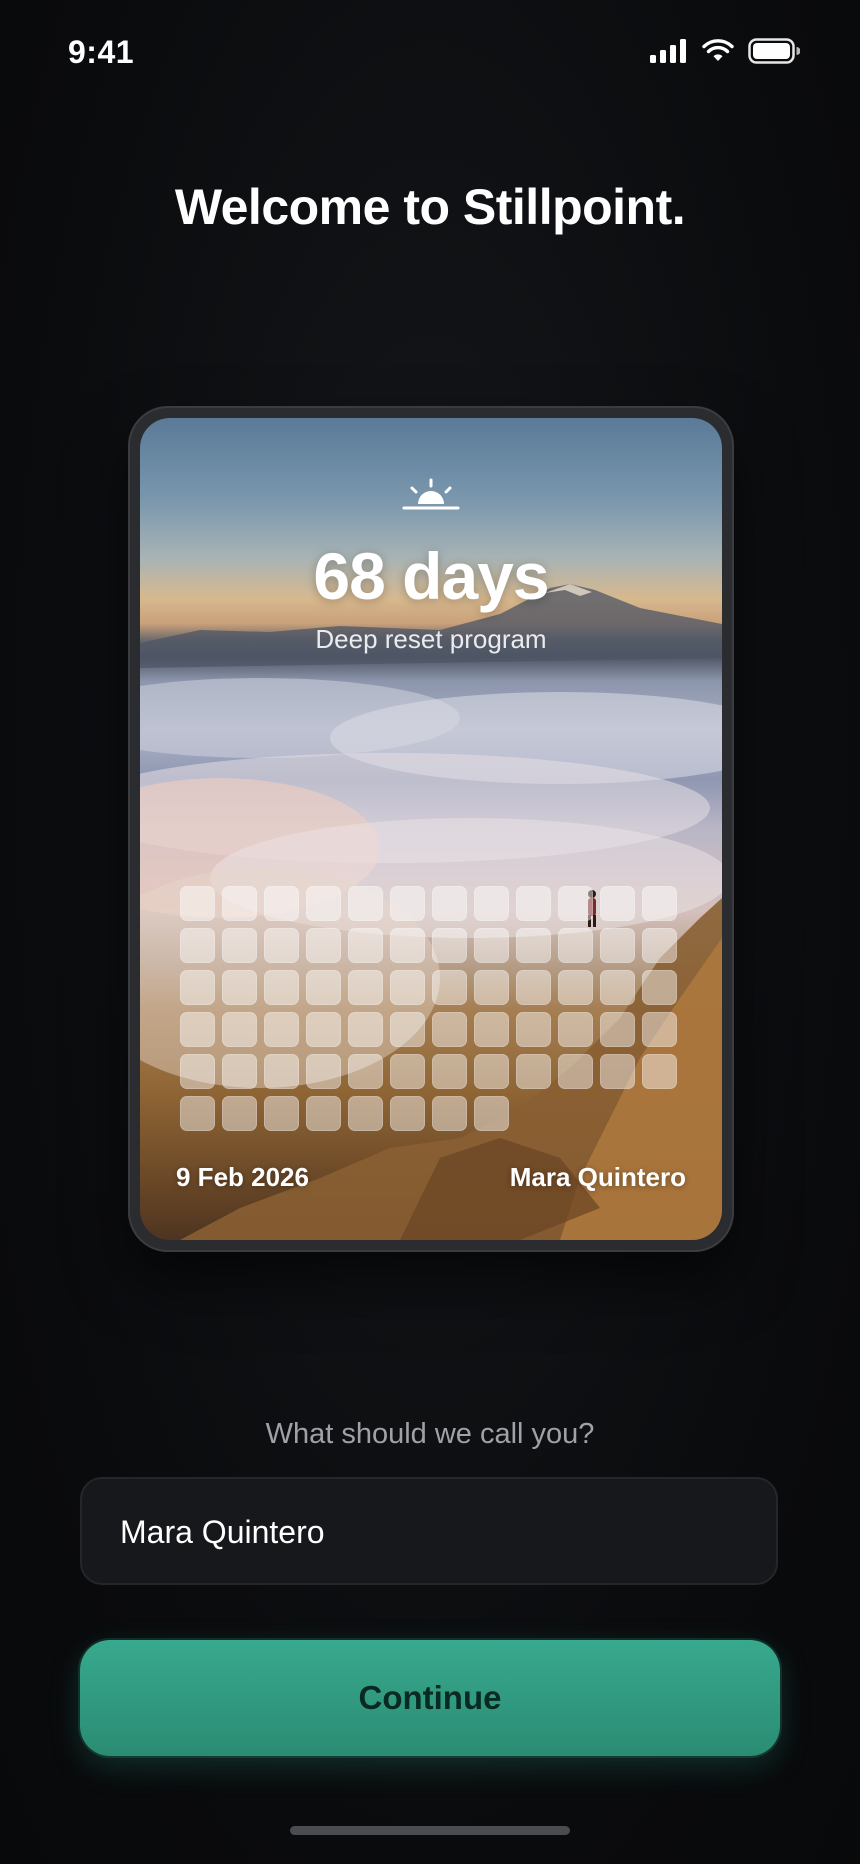 This screenshot has height=1864, width=860. I want to click on card-footer: 9 Feb 2026 Mara Quintero, so click(431, 1177).